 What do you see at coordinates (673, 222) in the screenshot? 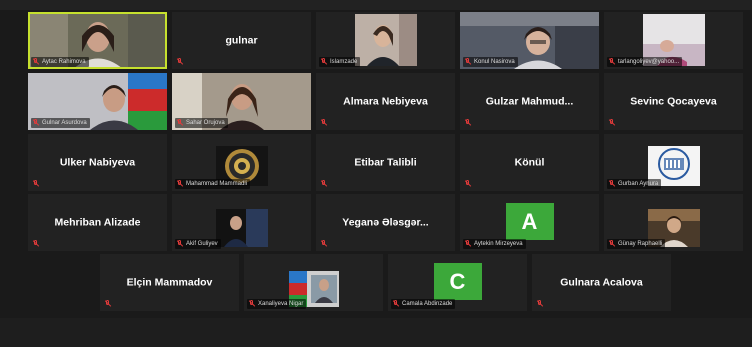
I see `participant-tile: Günay Raphaelli` at bounding box center [673, 222].